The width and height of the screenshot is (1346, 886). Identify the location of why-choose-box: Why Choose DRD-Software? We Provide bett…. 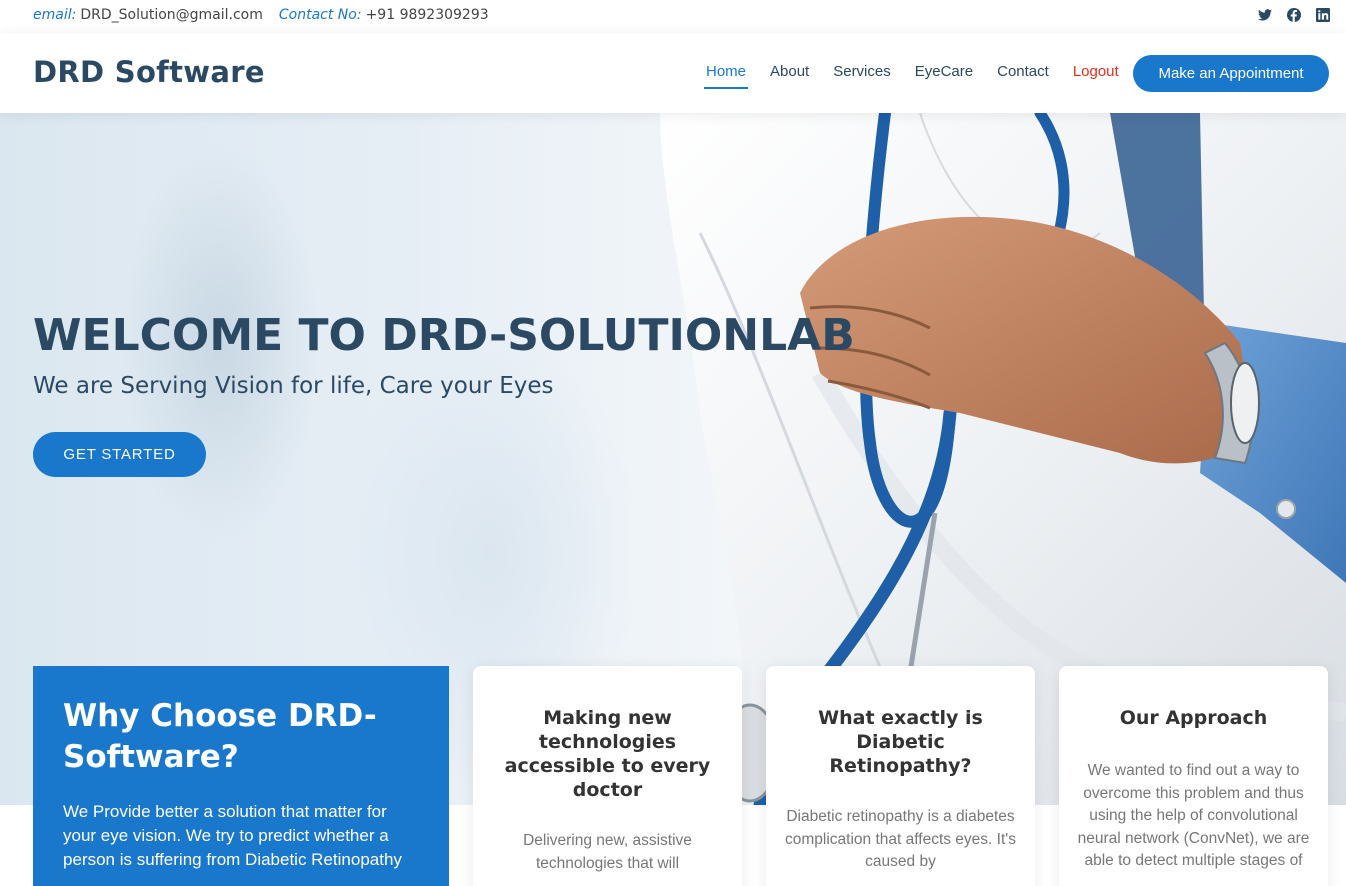
(241, 776).